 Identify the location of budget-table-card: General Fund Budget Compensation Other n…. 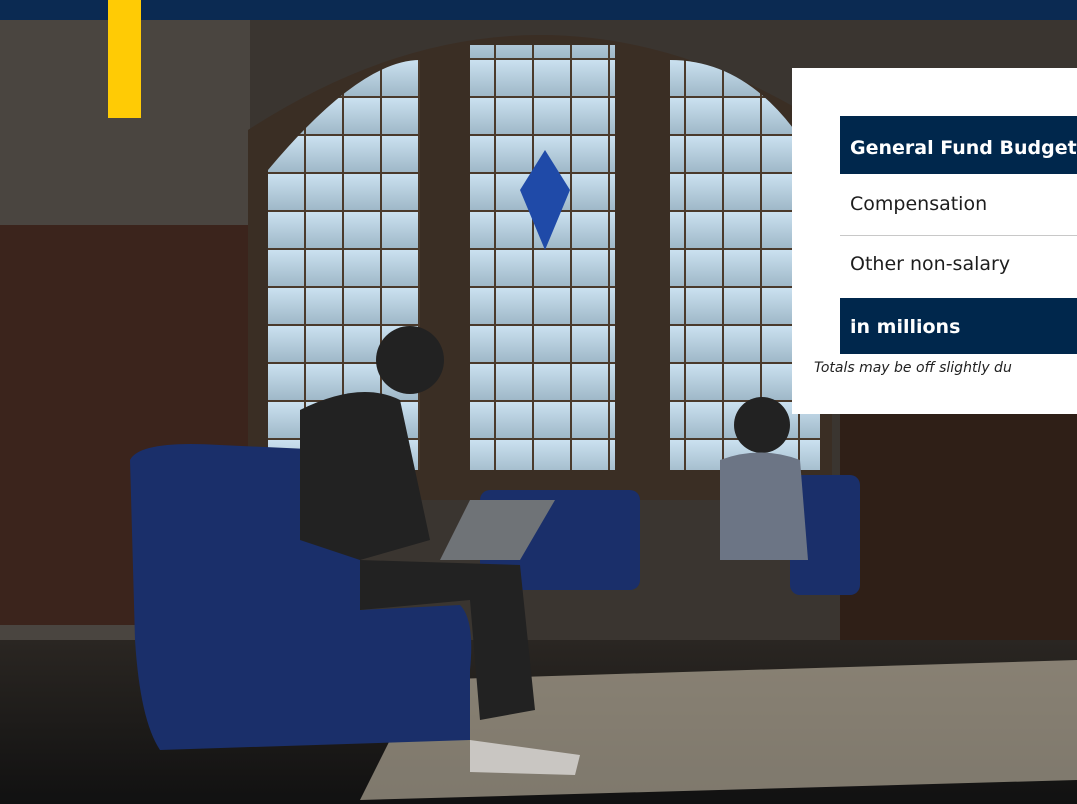
(934, 241).